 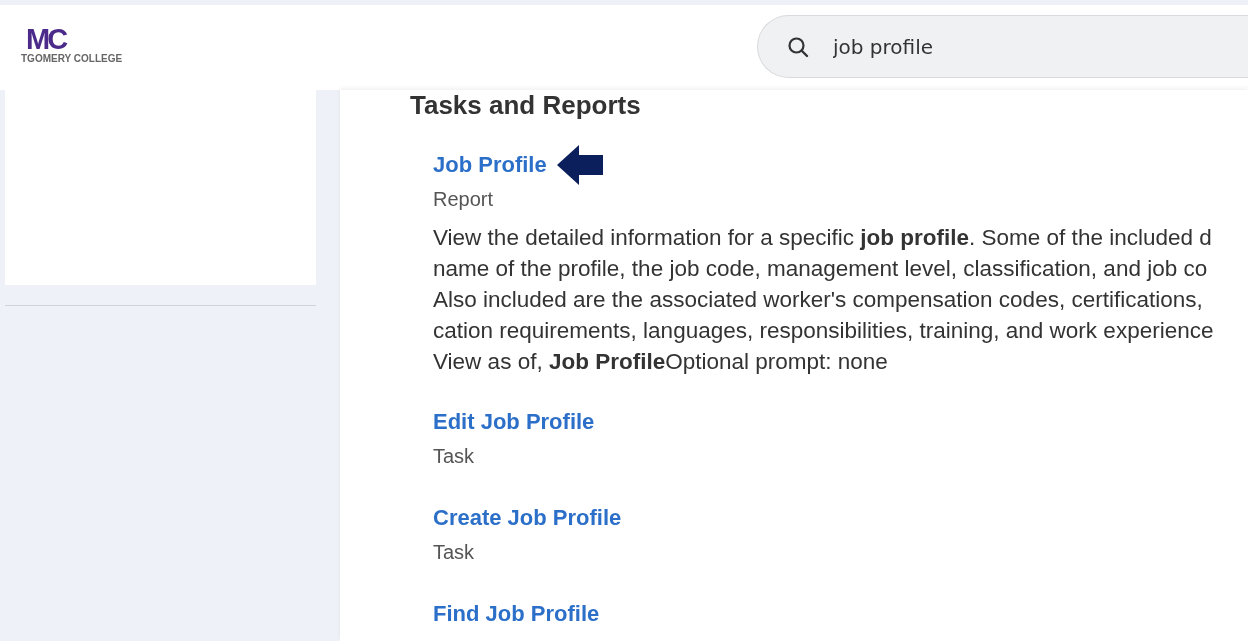 I want to click on section-heading: Tasks and Reports, so click(x=526, y=105).